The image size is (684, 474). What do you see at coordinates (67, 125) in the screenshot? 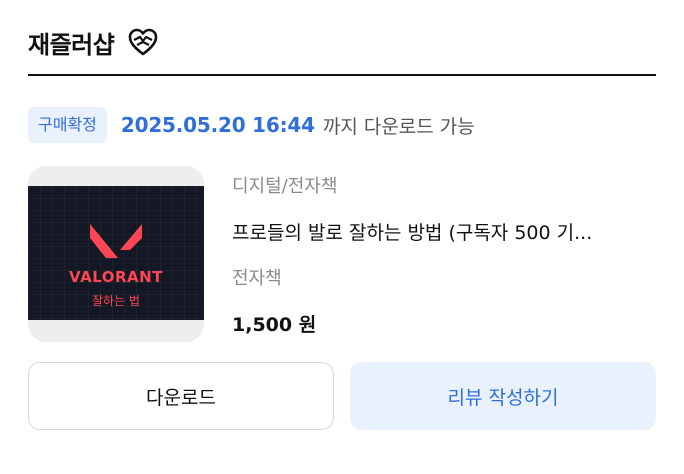
I see `status-badge: 구매확정` at bounding box center [67, 125].